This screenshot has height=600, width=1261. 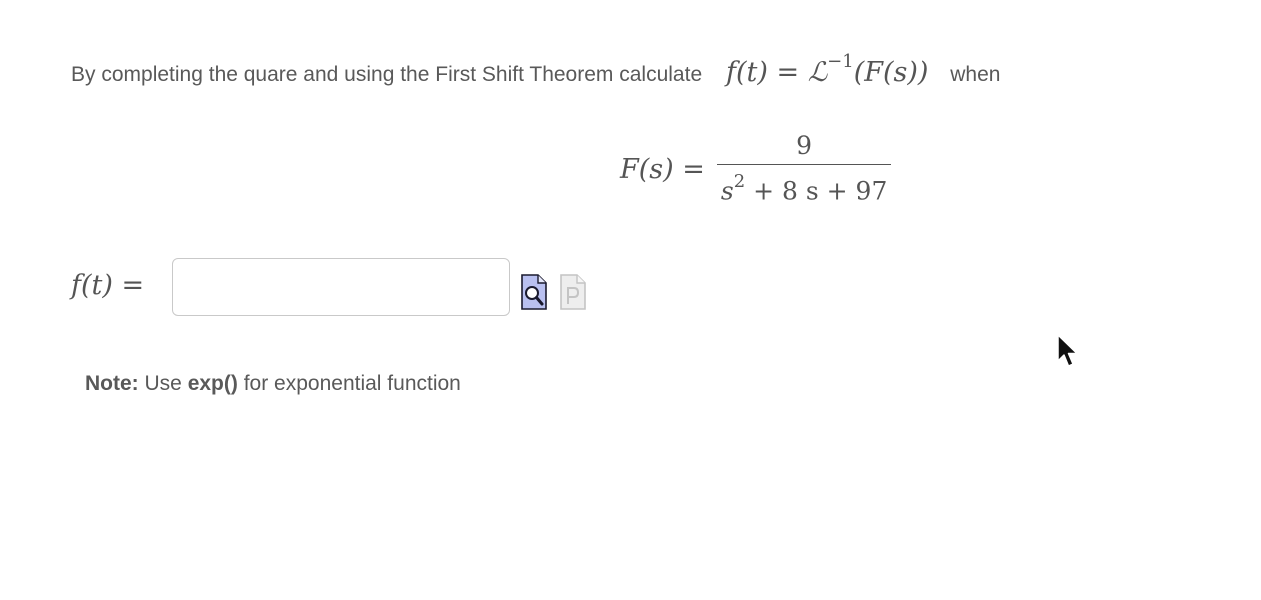 I want to click on formula-lhs: f(t), so click(x=746, y=72).